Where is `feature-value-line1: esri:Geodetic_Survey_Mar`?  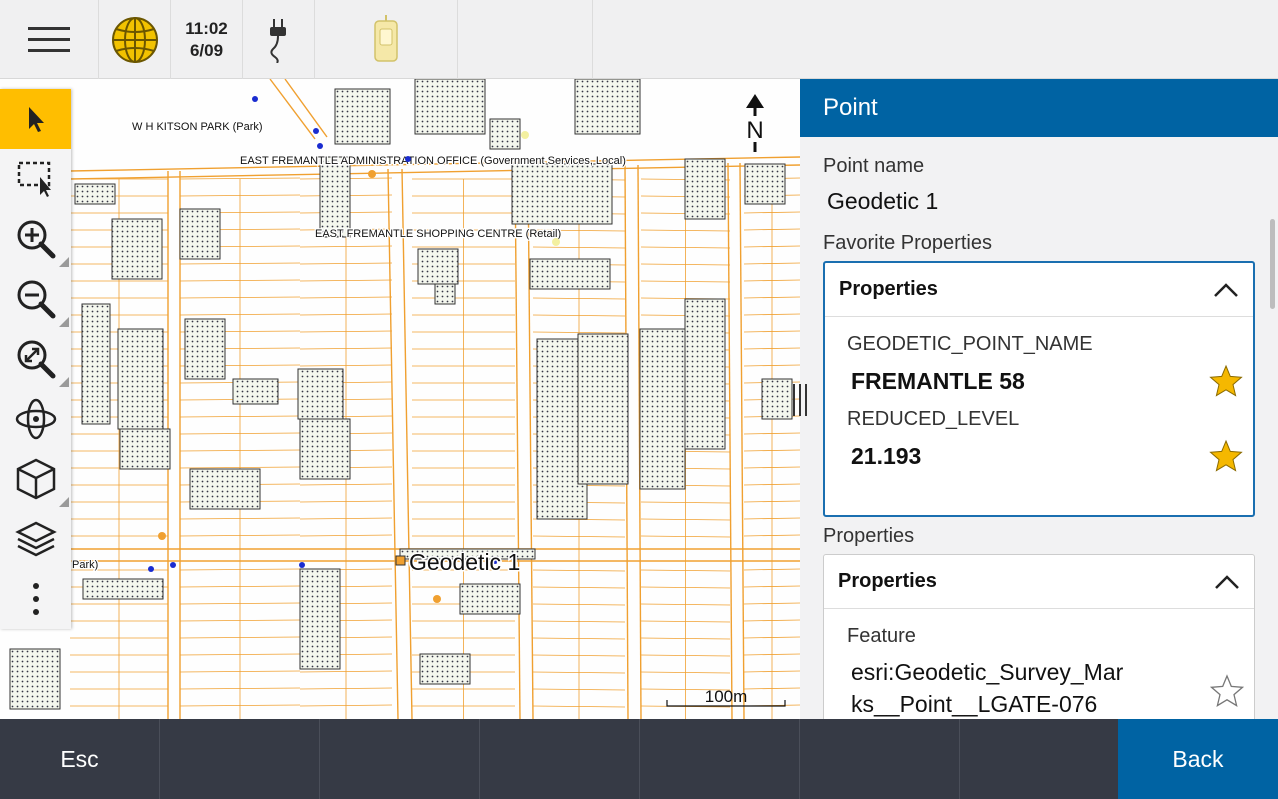
feature-value-line1: esri:Geodetic_Survey_Mar is located at coordinates (987, 672).